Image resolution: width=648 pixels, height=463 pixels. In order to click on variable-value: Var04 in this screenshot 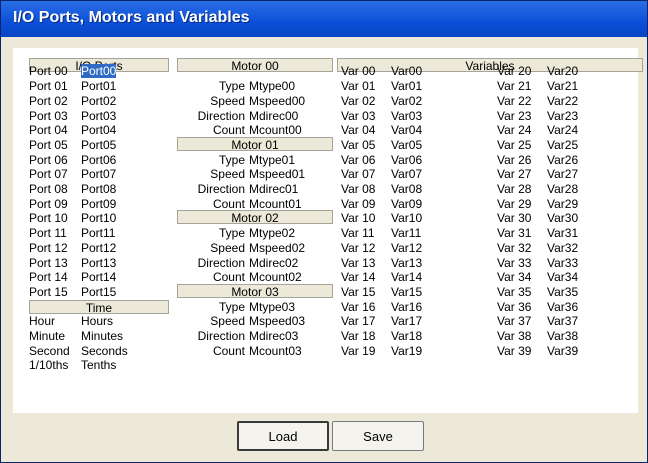, I will do `click(406, 130)`.